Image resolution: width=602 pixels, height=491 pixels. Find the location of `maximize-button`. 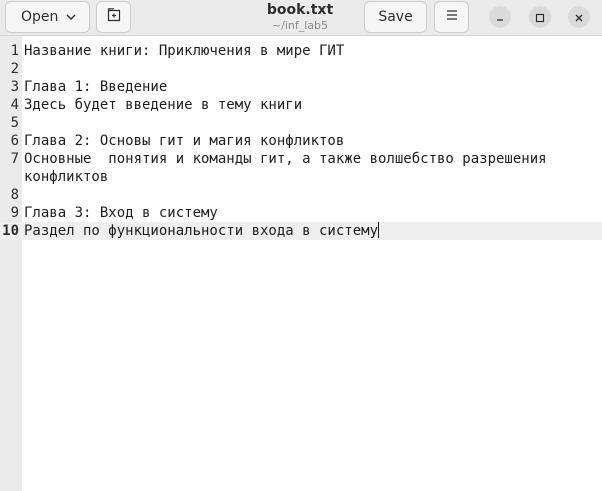

maximize-button is located at coordinates (540, 17).